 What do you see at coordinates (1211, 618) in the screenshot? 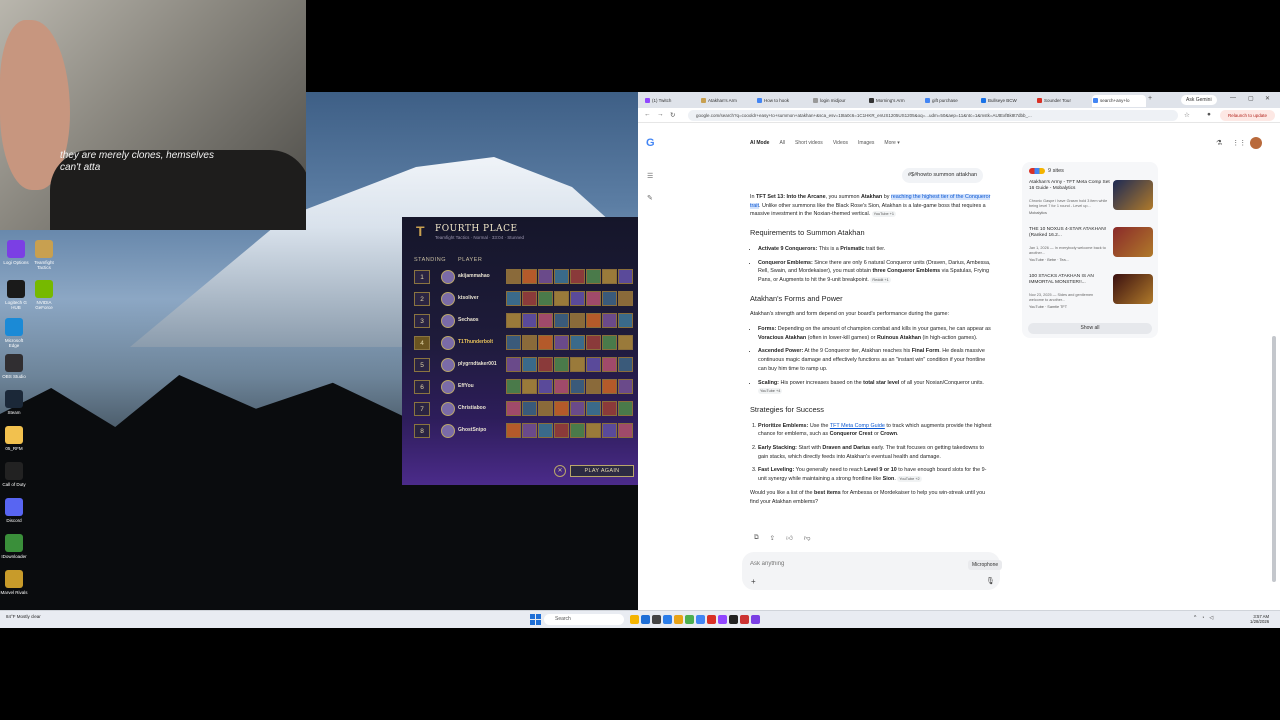
I see `volume-icon: ◁` at bounding box center [1211, 618].